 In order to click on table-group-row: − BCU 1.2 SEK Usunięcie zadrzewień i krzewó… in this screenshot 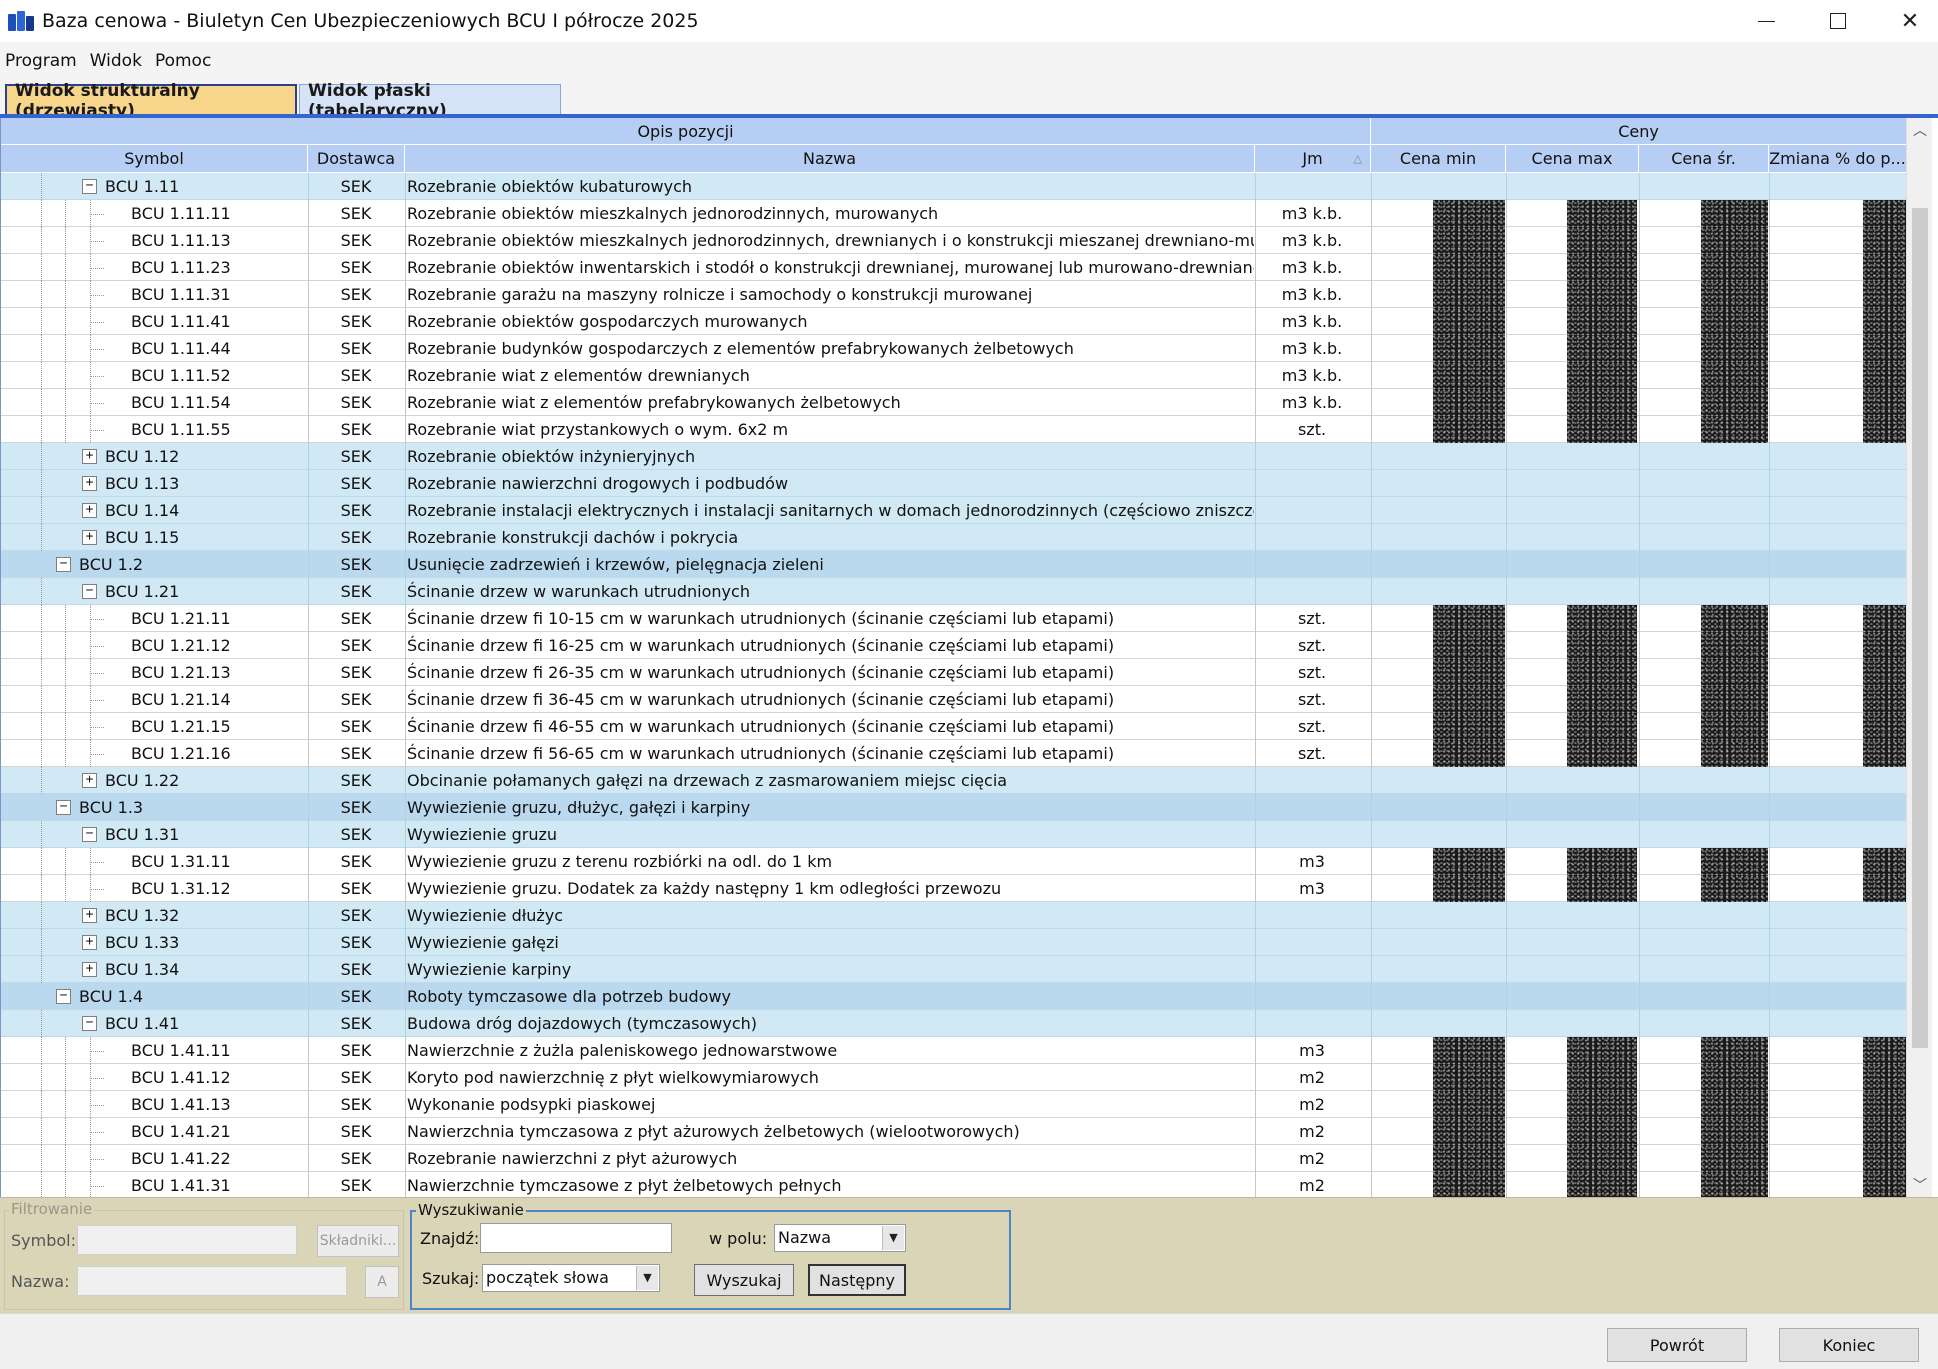, I will do `click(953, 564)`.